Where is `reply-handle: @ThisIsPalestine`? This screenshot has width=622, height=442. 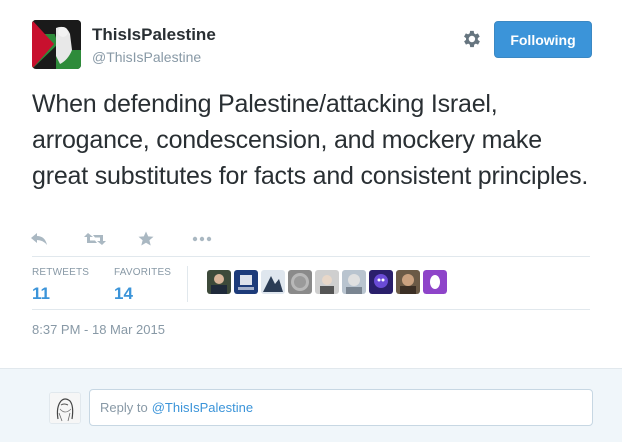
reply-handle: @ThisIsPalestine is located at coordinates (202, 407).